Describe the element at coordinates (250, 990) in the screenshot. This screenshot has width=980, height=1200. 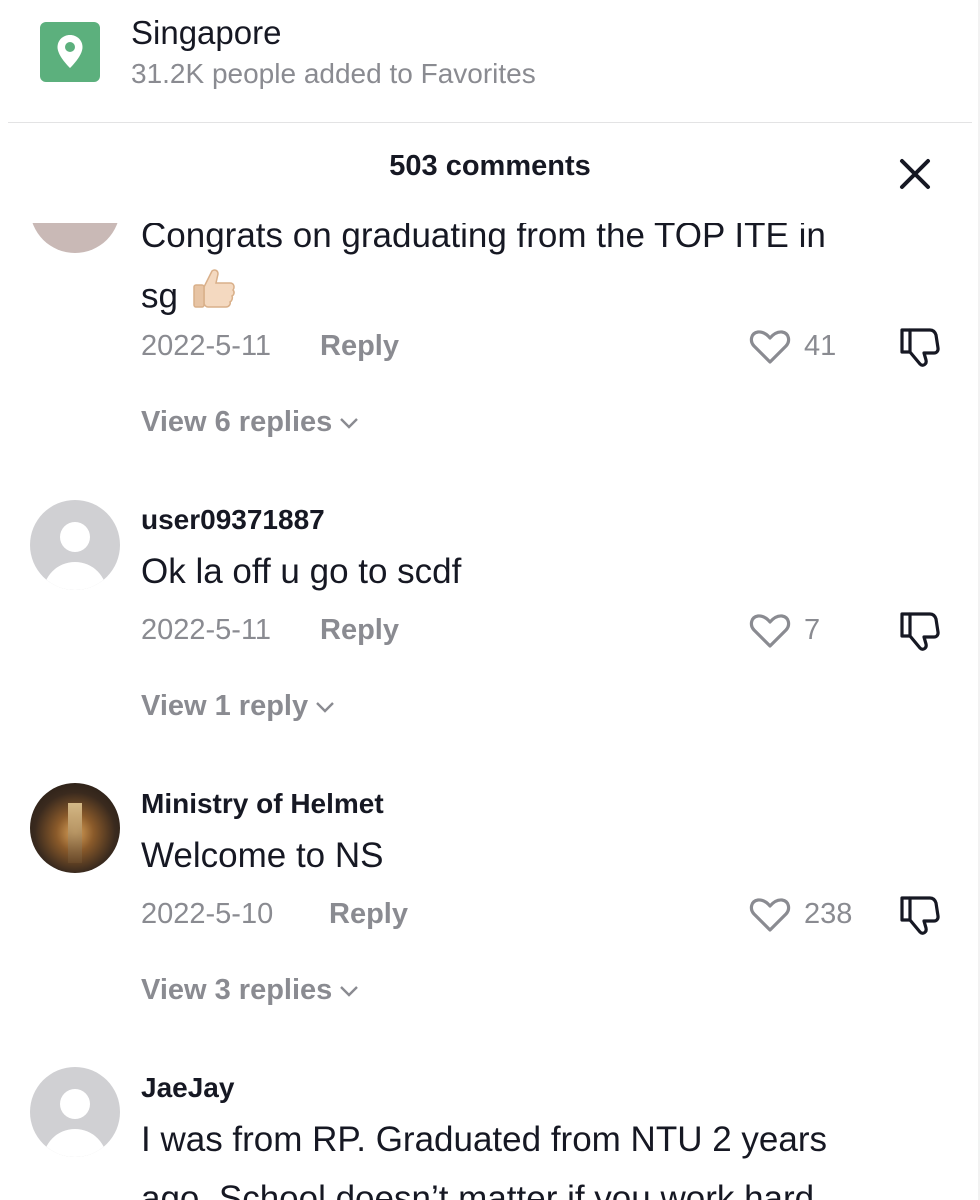
I see `view-replies-button: View 3 replies` at that location.